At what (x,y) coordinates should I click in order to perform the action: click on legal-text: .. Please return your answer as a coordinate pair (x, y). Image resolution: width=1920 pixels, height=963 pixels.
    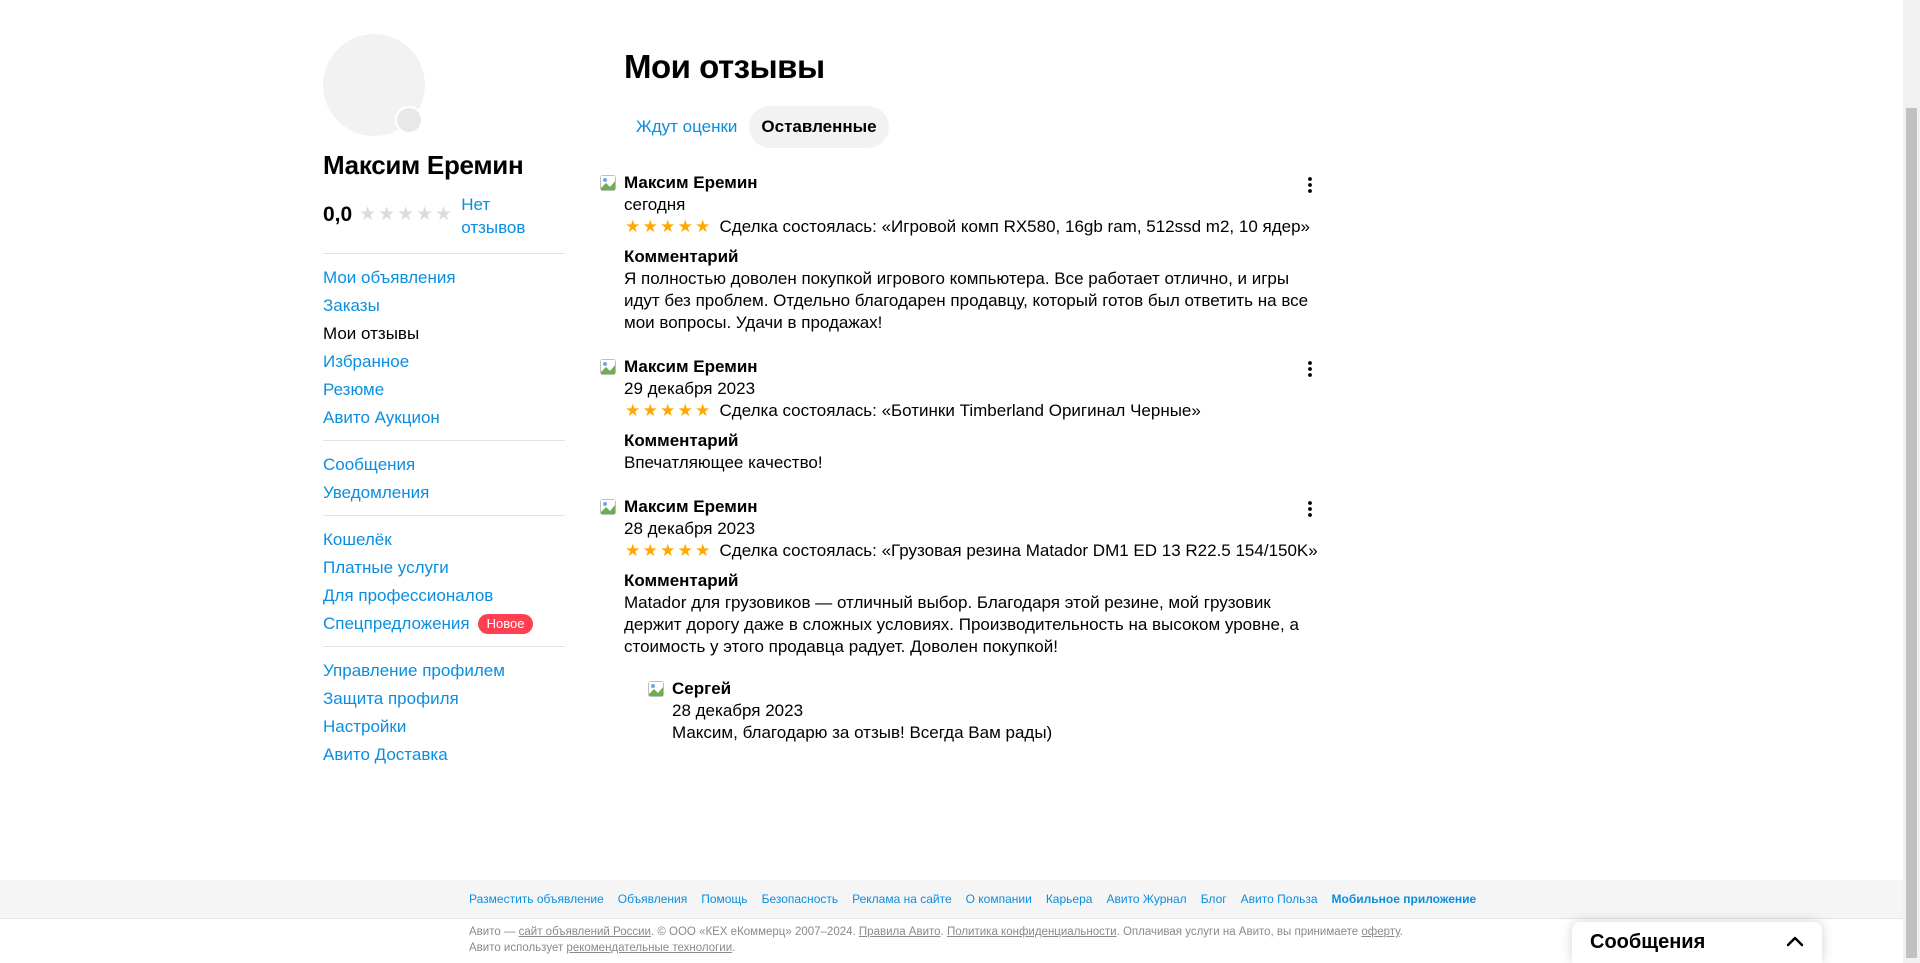
    Looking at the image, I should click on (734, 948).